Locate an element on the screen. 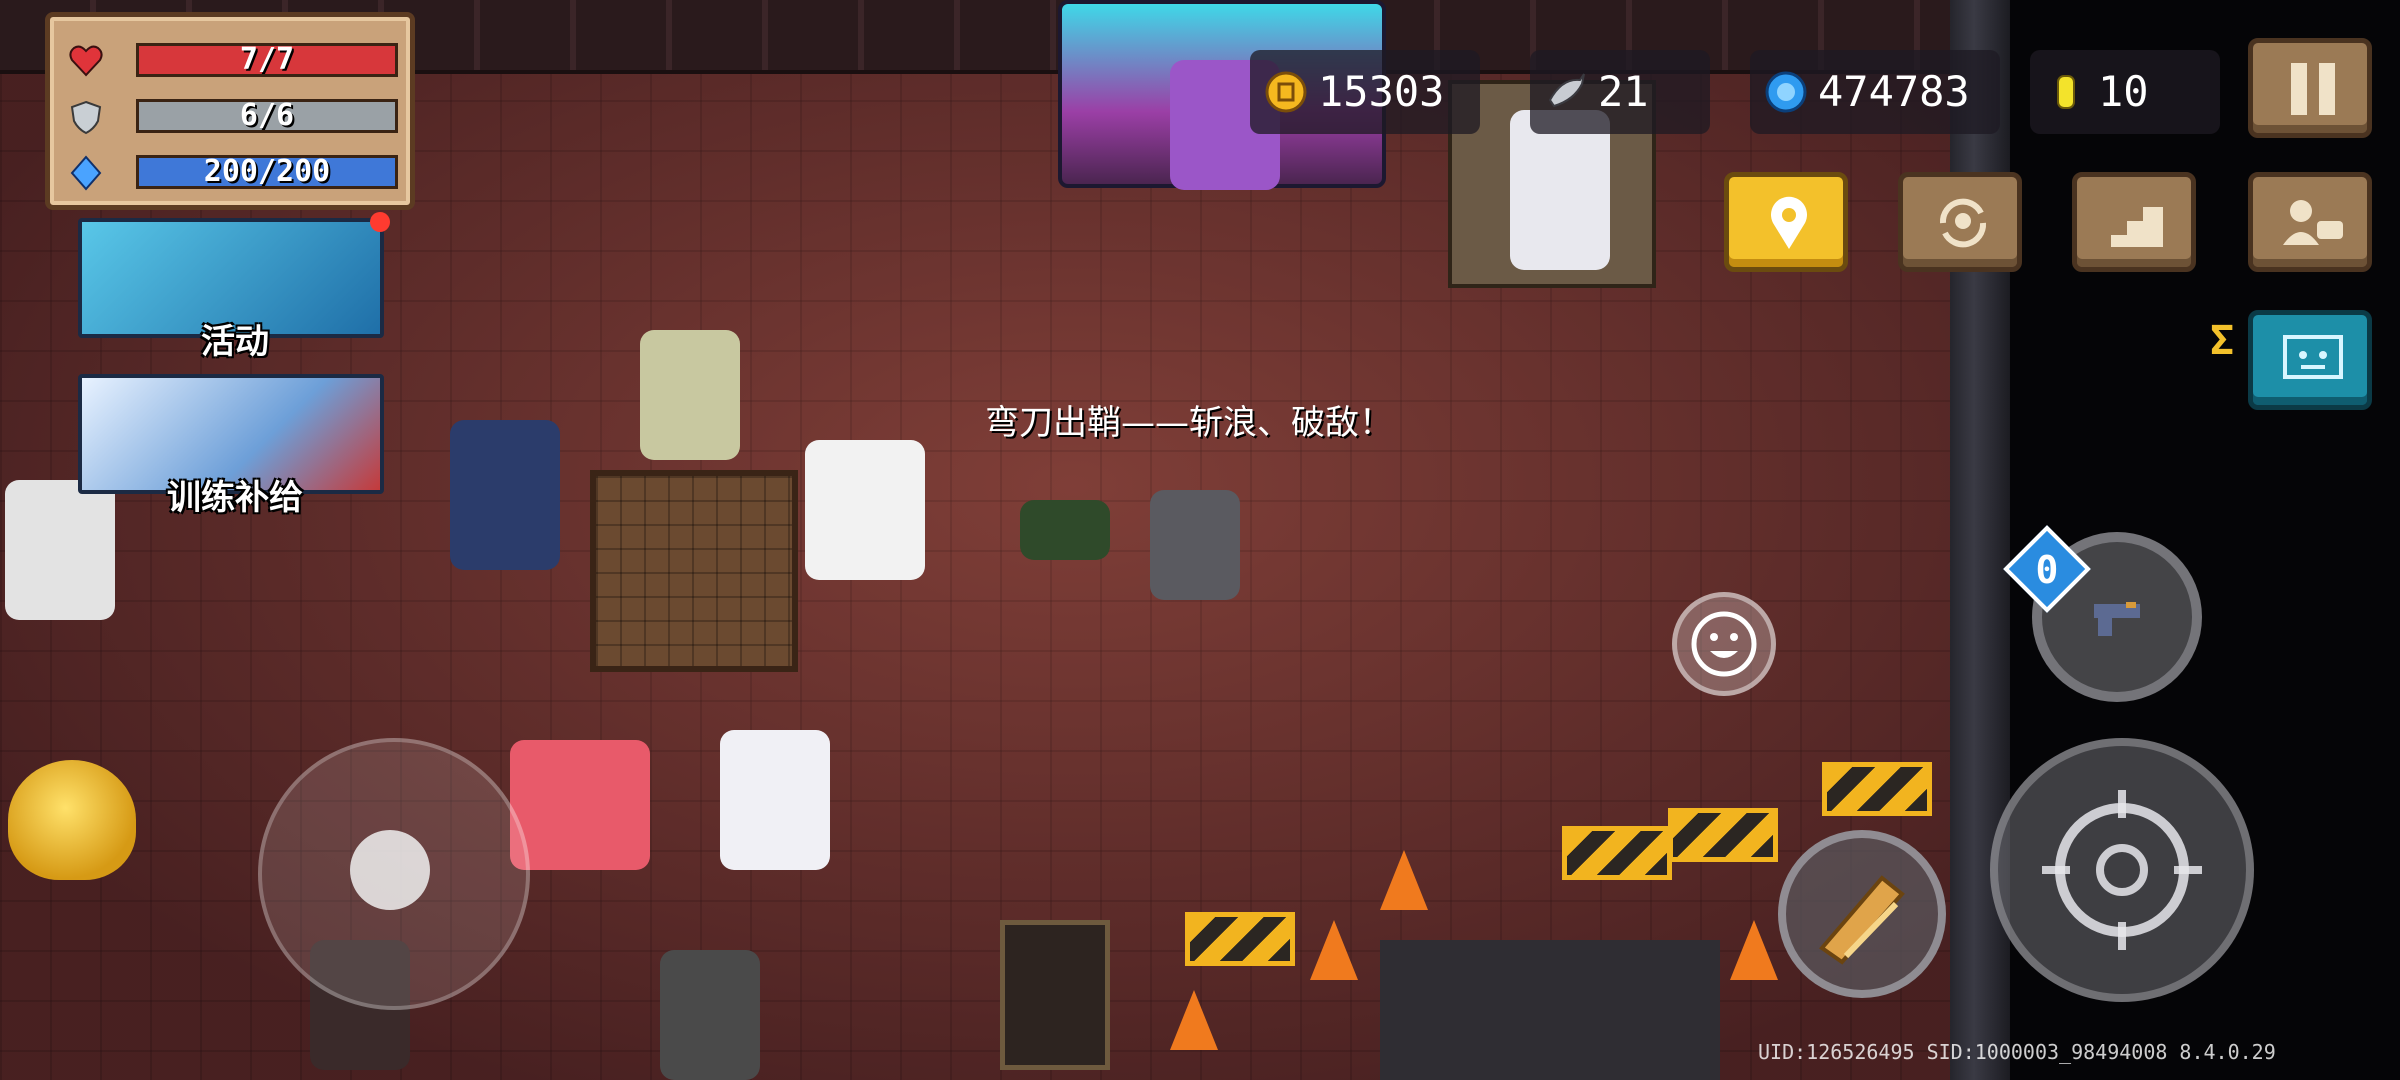 The width and height of the screenshot is (2400, 1080). player-stats-panel: 7/7 6/6 200/200 is located at coordinates (230, 111).